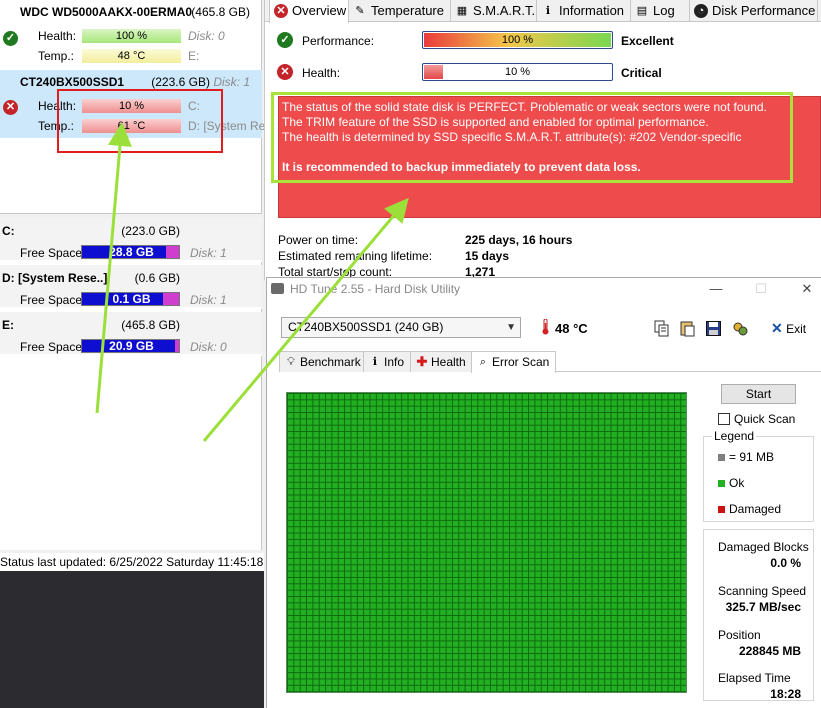  Describe the element at coordinates (291, 362) in the screenshot. I see `bulb-icon: 💡︎` at that location.